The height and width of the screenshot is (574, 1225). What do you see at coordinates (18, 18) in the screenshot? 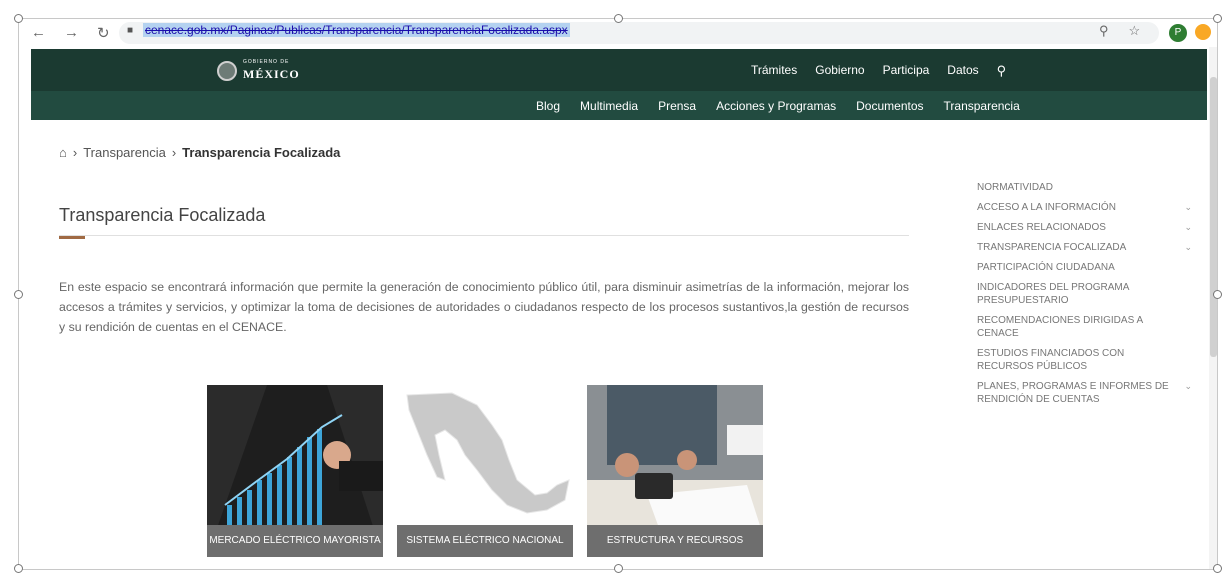
I see `resize-handle-top-left` at bounding box center [18, 18].